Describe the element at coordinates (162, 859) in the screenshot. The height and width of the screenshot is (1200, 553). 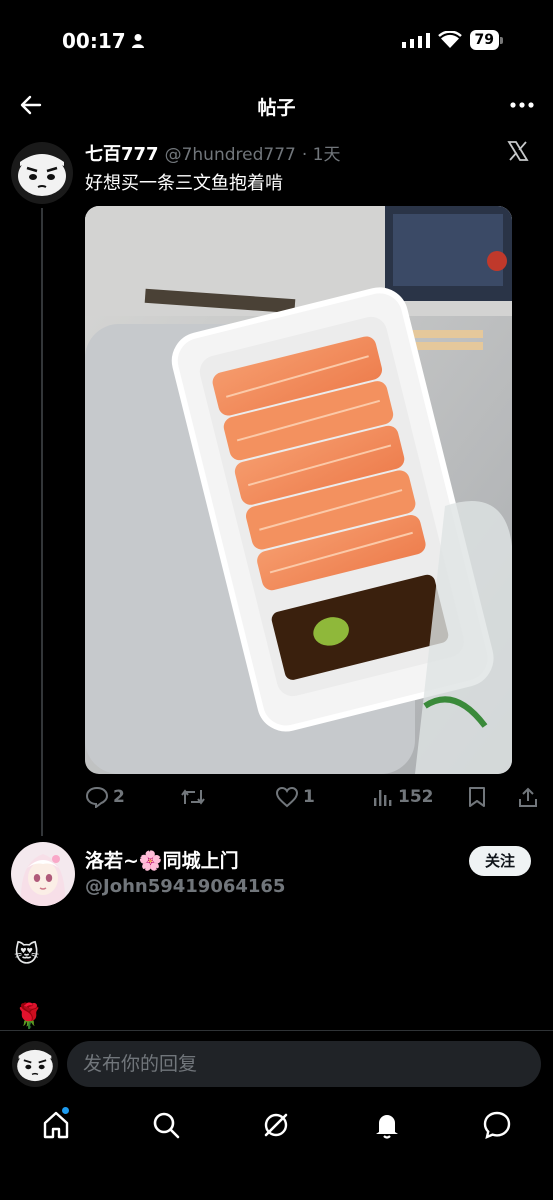
I see `reply-user-name: 洛若~🌸同城上门` at that location.